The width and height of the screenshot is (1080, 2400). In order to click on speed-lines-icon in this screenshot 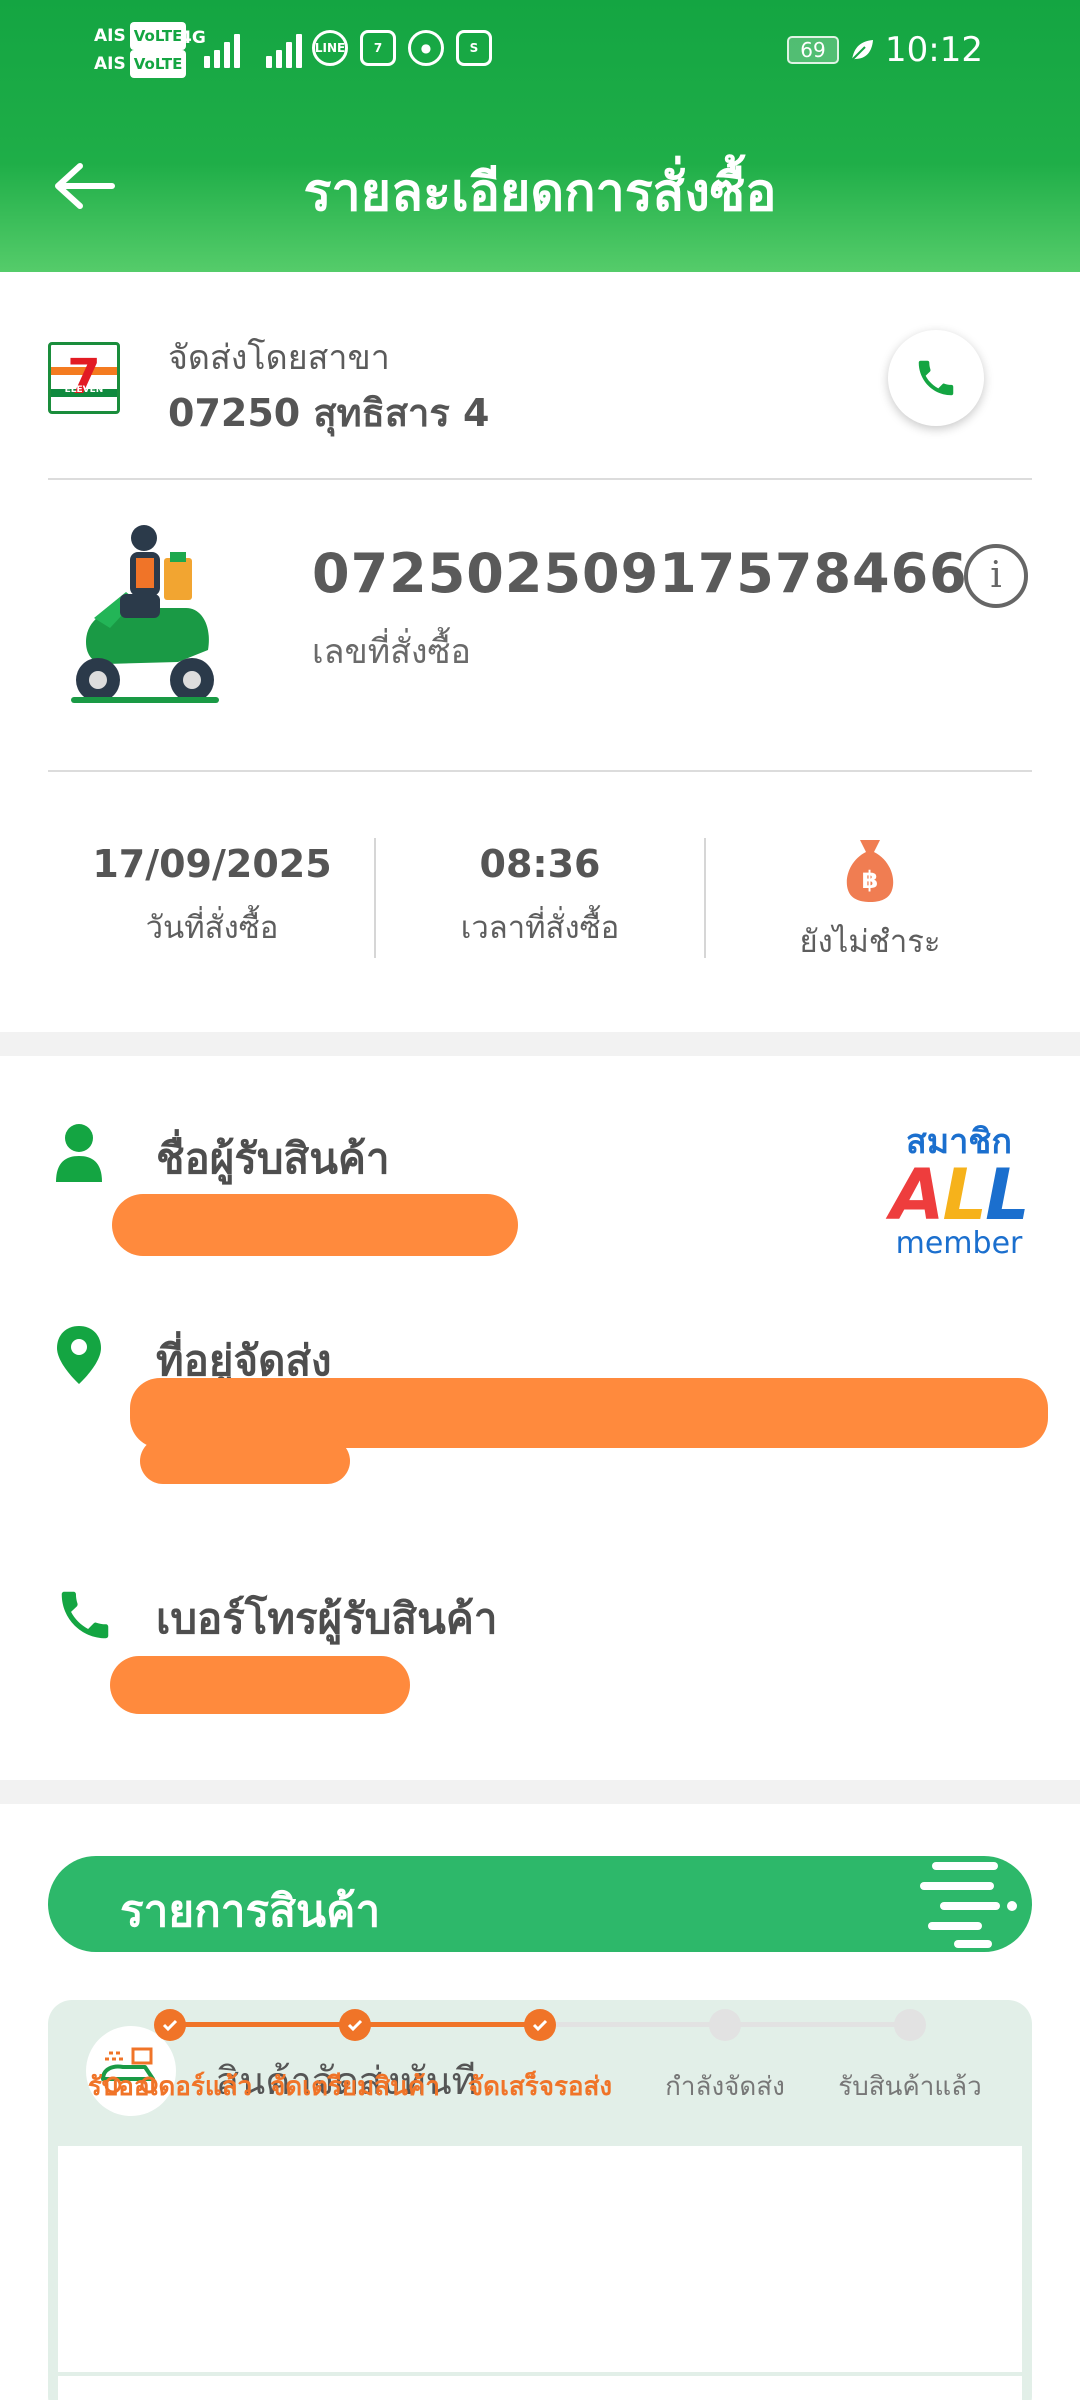, I will do `click(968, 1905)`.